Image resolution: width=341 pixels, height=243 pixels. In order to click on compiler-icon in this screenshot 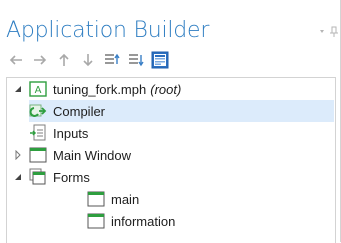, I will do `click(38, 111)`.